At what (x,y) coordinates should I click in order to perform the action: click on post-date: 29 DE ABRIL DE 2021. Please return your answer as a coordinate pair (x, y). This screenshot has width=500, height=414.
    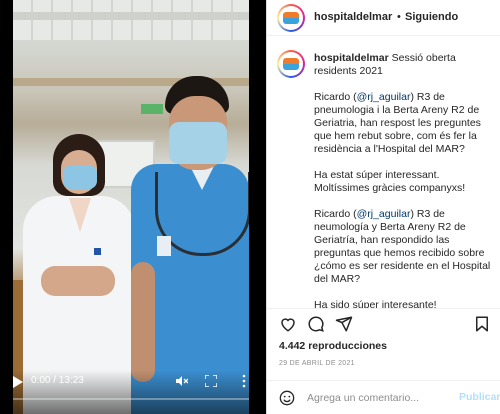
    Looking at the image, I should click on (317, 363).